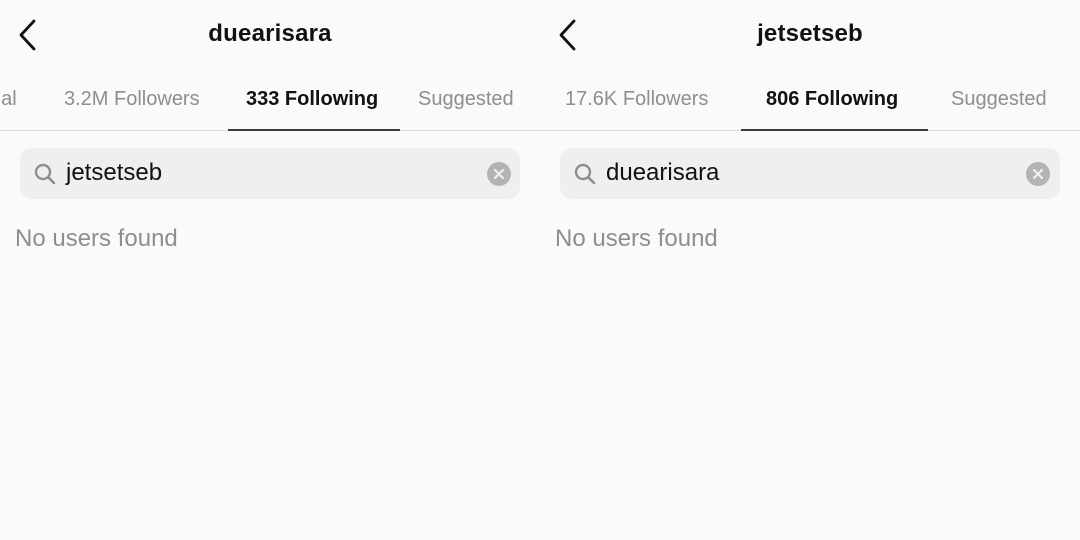 Image resolution: width=1080 pixels, height=540 pixels. What do you see at coordinates (8, 99) in the screenshot?
I see `tab-mutual: ual` at bounding box center [8, 99].